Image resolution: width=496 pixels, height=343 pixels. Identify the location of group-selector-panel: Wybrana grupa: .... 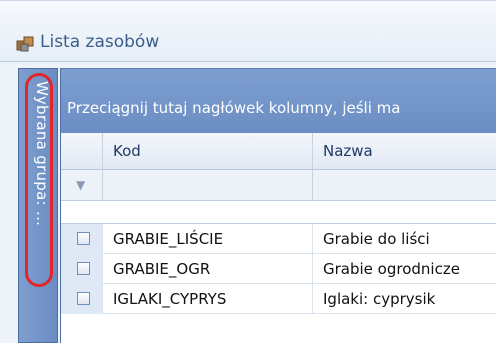
(38, 205).